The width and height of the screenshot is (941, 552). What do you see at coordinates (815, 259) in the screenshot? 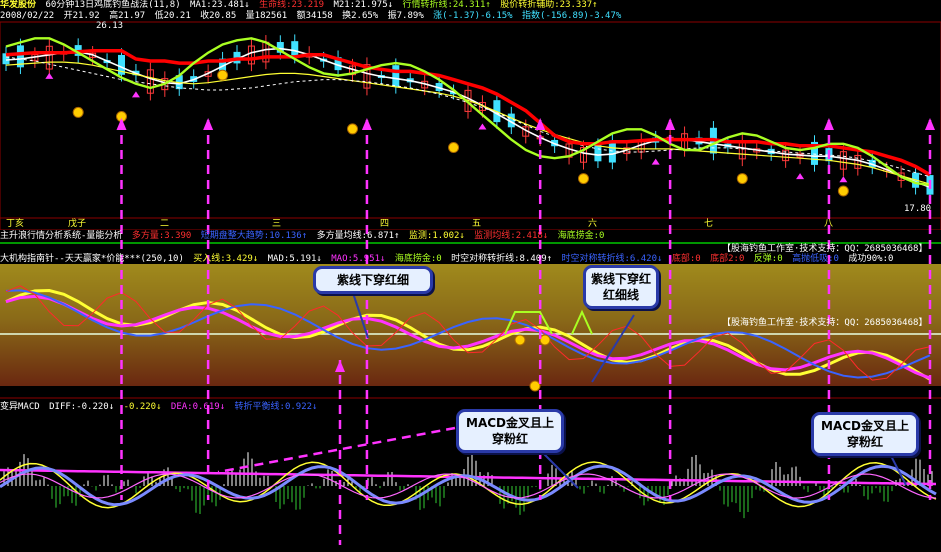
I see `osc-item-10: 高抛低吸:0` at bounding box center [815, 259].